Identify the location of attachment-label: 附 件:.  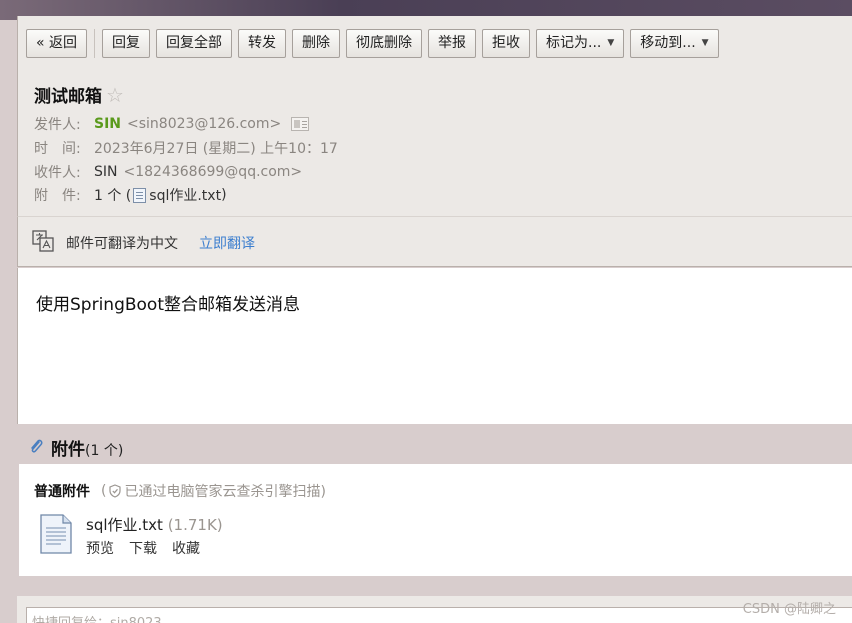
(57, 196).